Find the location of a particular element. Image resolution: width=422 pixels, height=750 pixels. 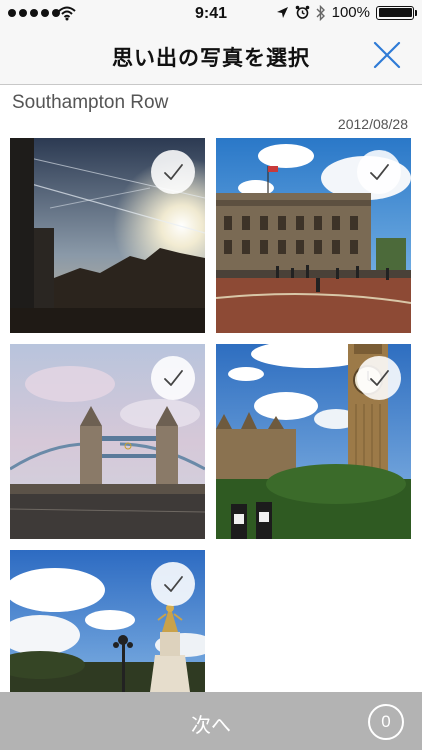

location-arrow-icon is located at coordinates (282, 12).